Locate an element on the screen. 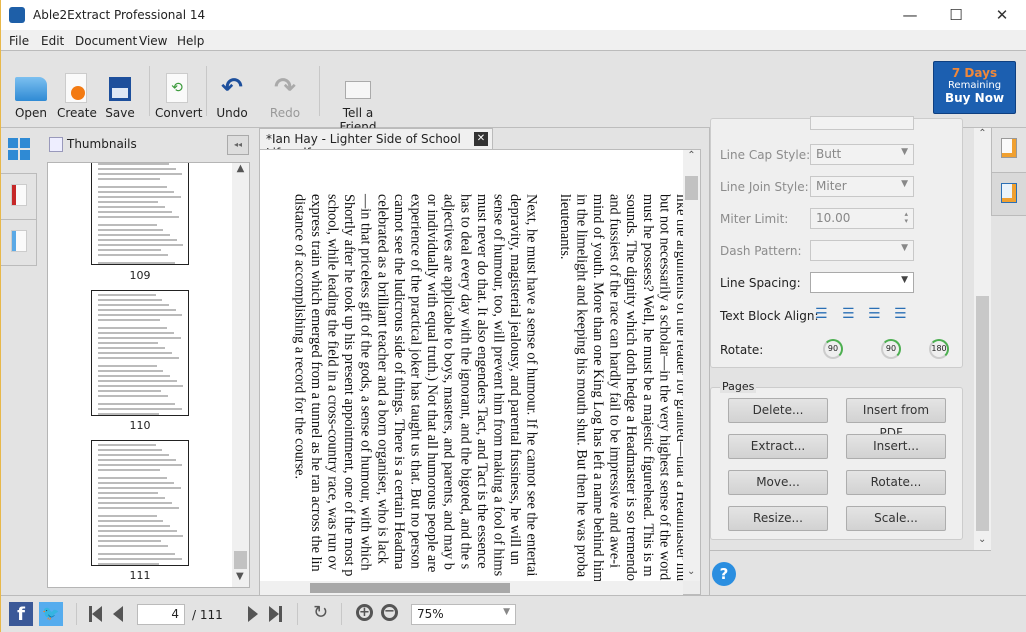 This screenshot has height=632, width=1026. convert-icon: ⟲ is located at coordinates (177, 88).